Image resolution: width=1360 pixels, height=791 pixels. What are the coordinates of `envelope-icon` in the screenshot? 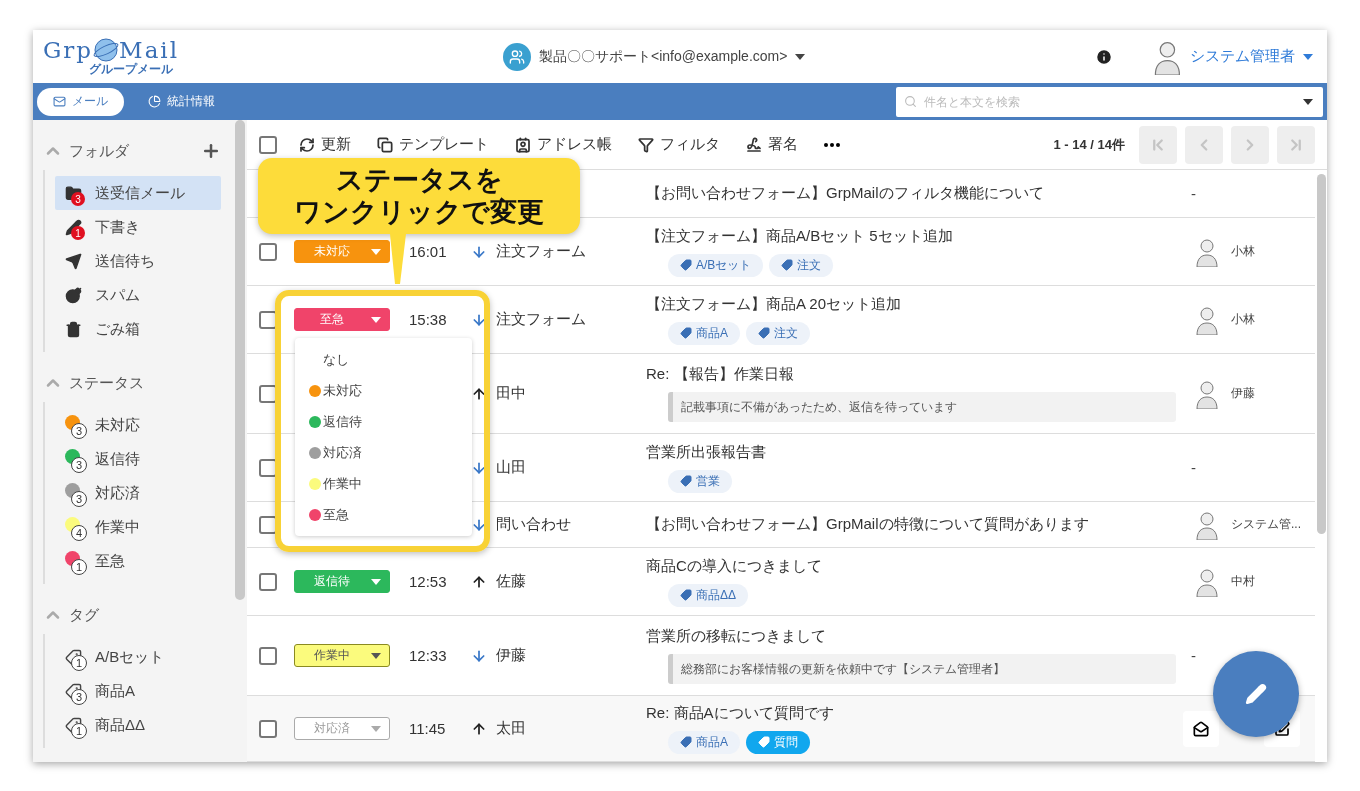 It's located at (59, 101).